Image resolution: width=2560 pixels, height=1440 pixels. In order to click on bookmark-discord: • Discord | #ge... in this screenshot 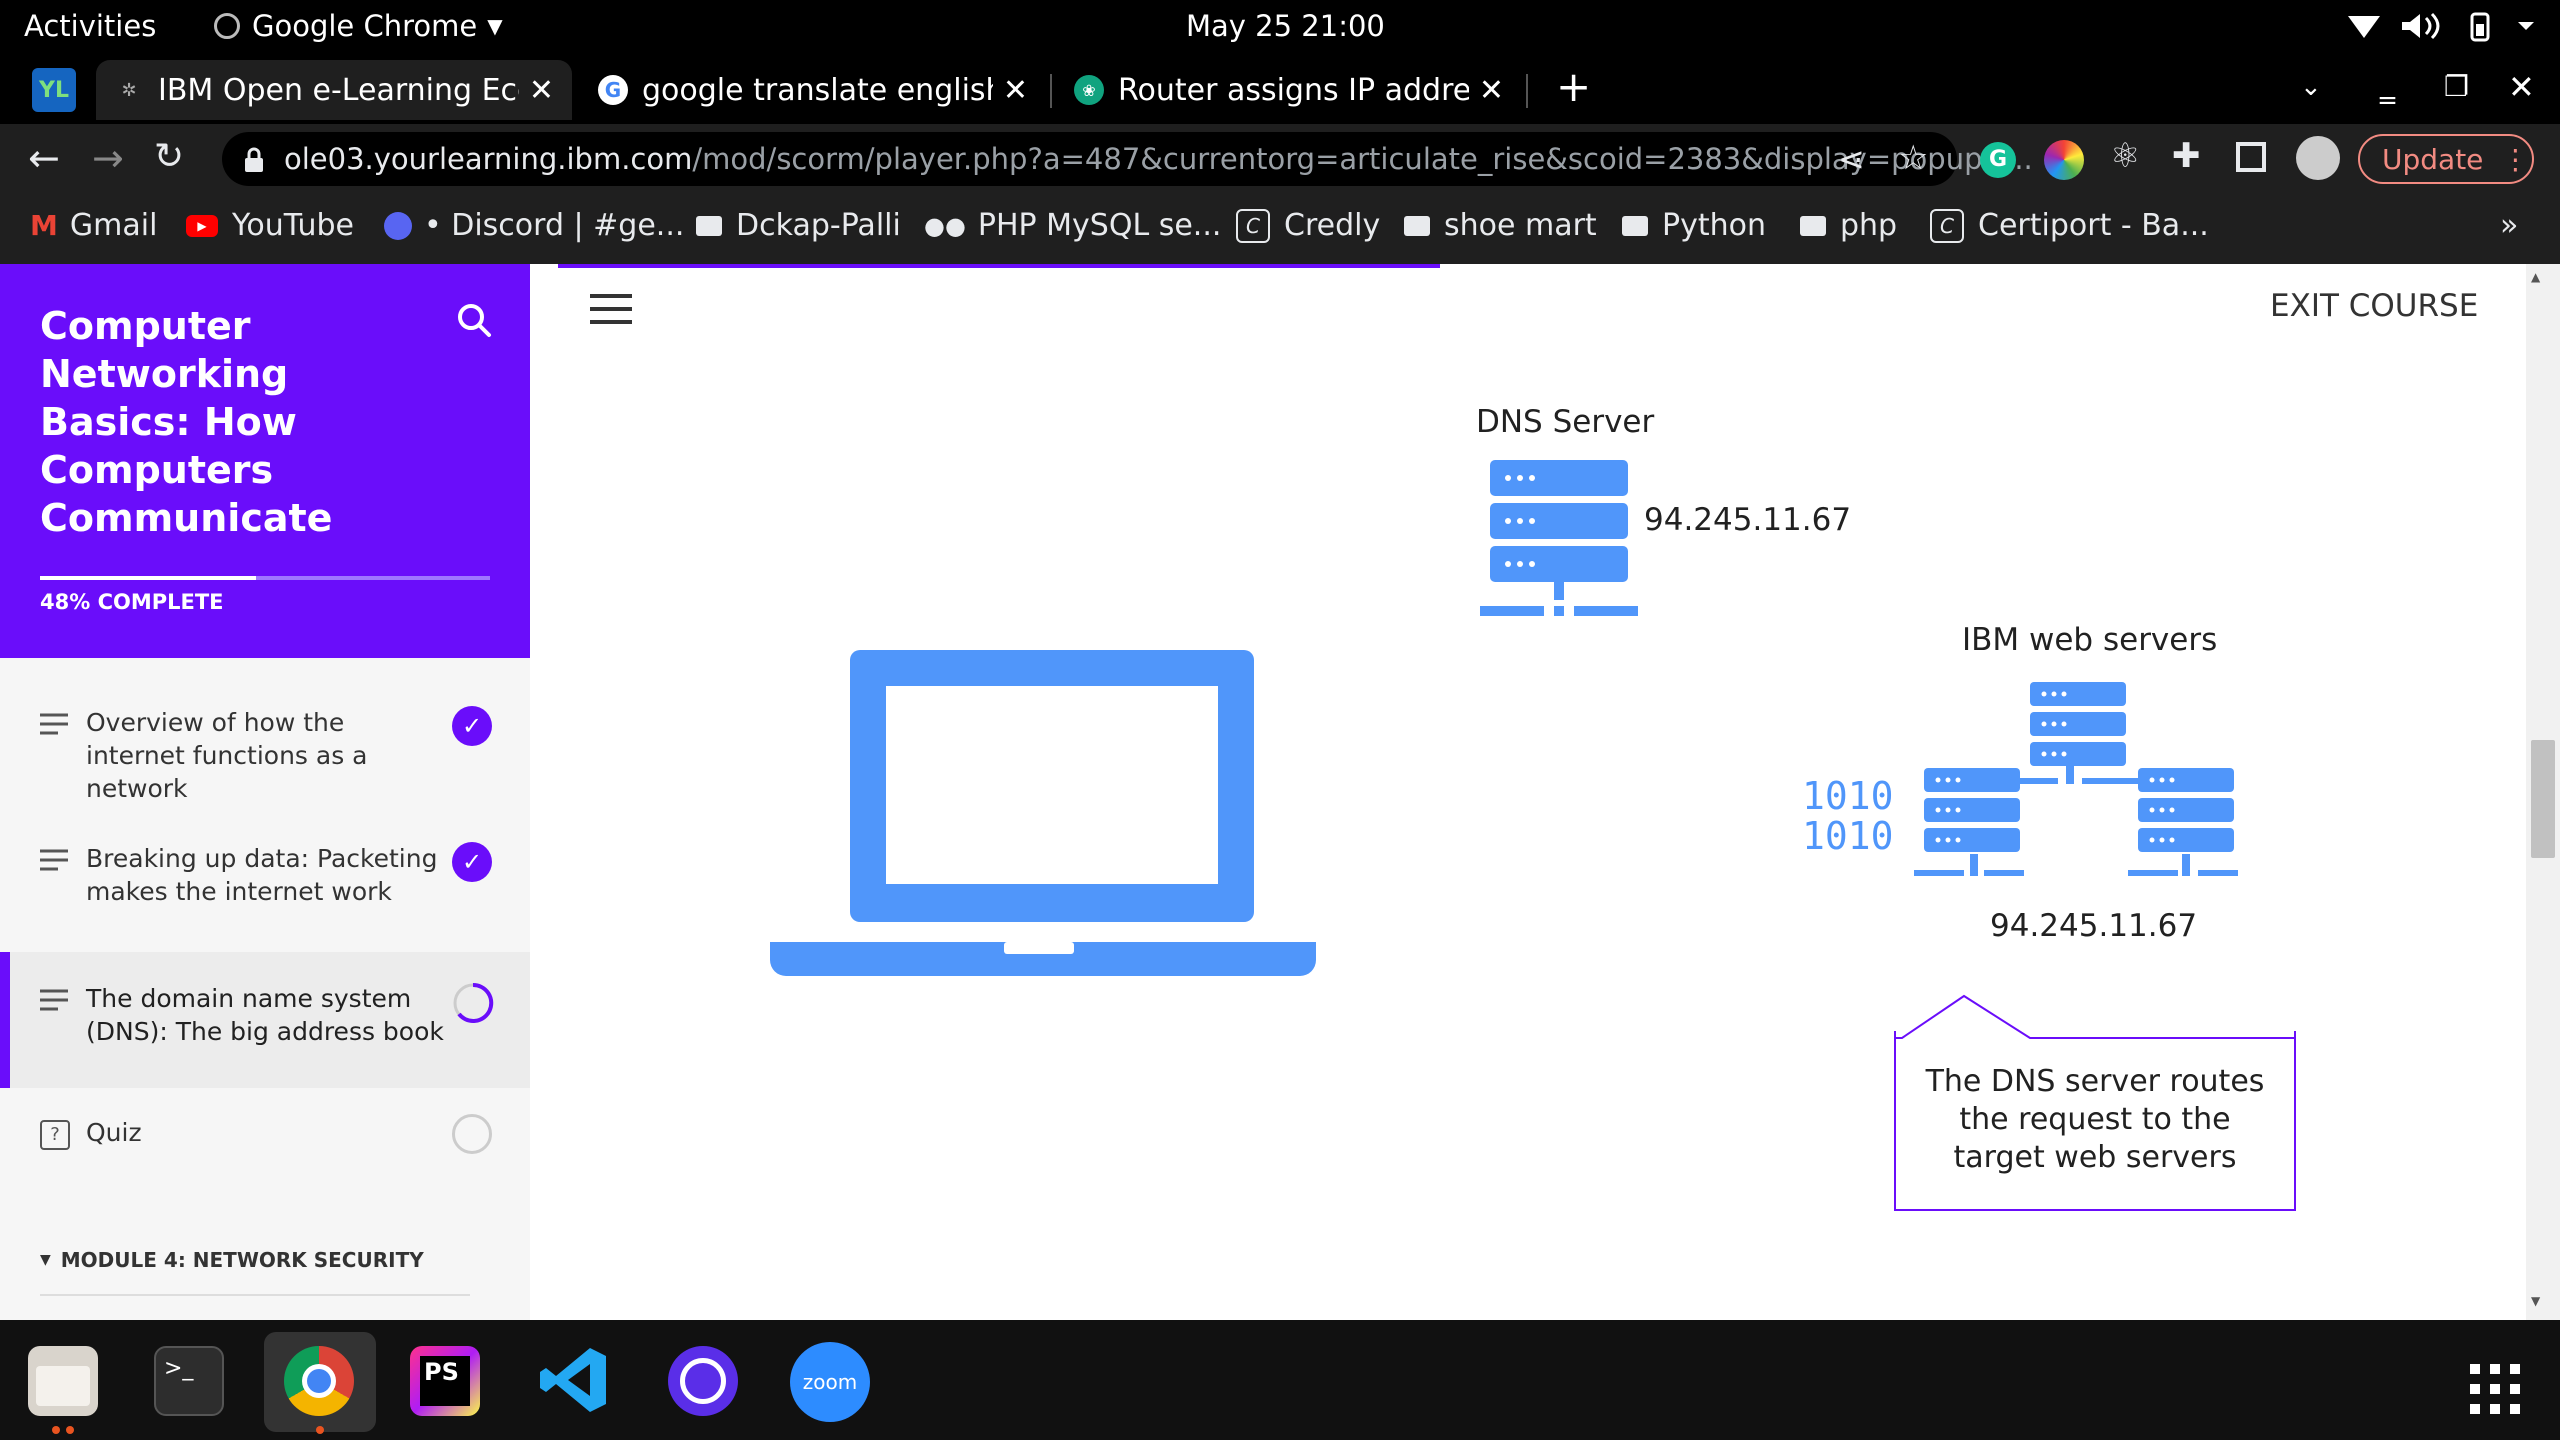, I will do `click(534, 225)`.